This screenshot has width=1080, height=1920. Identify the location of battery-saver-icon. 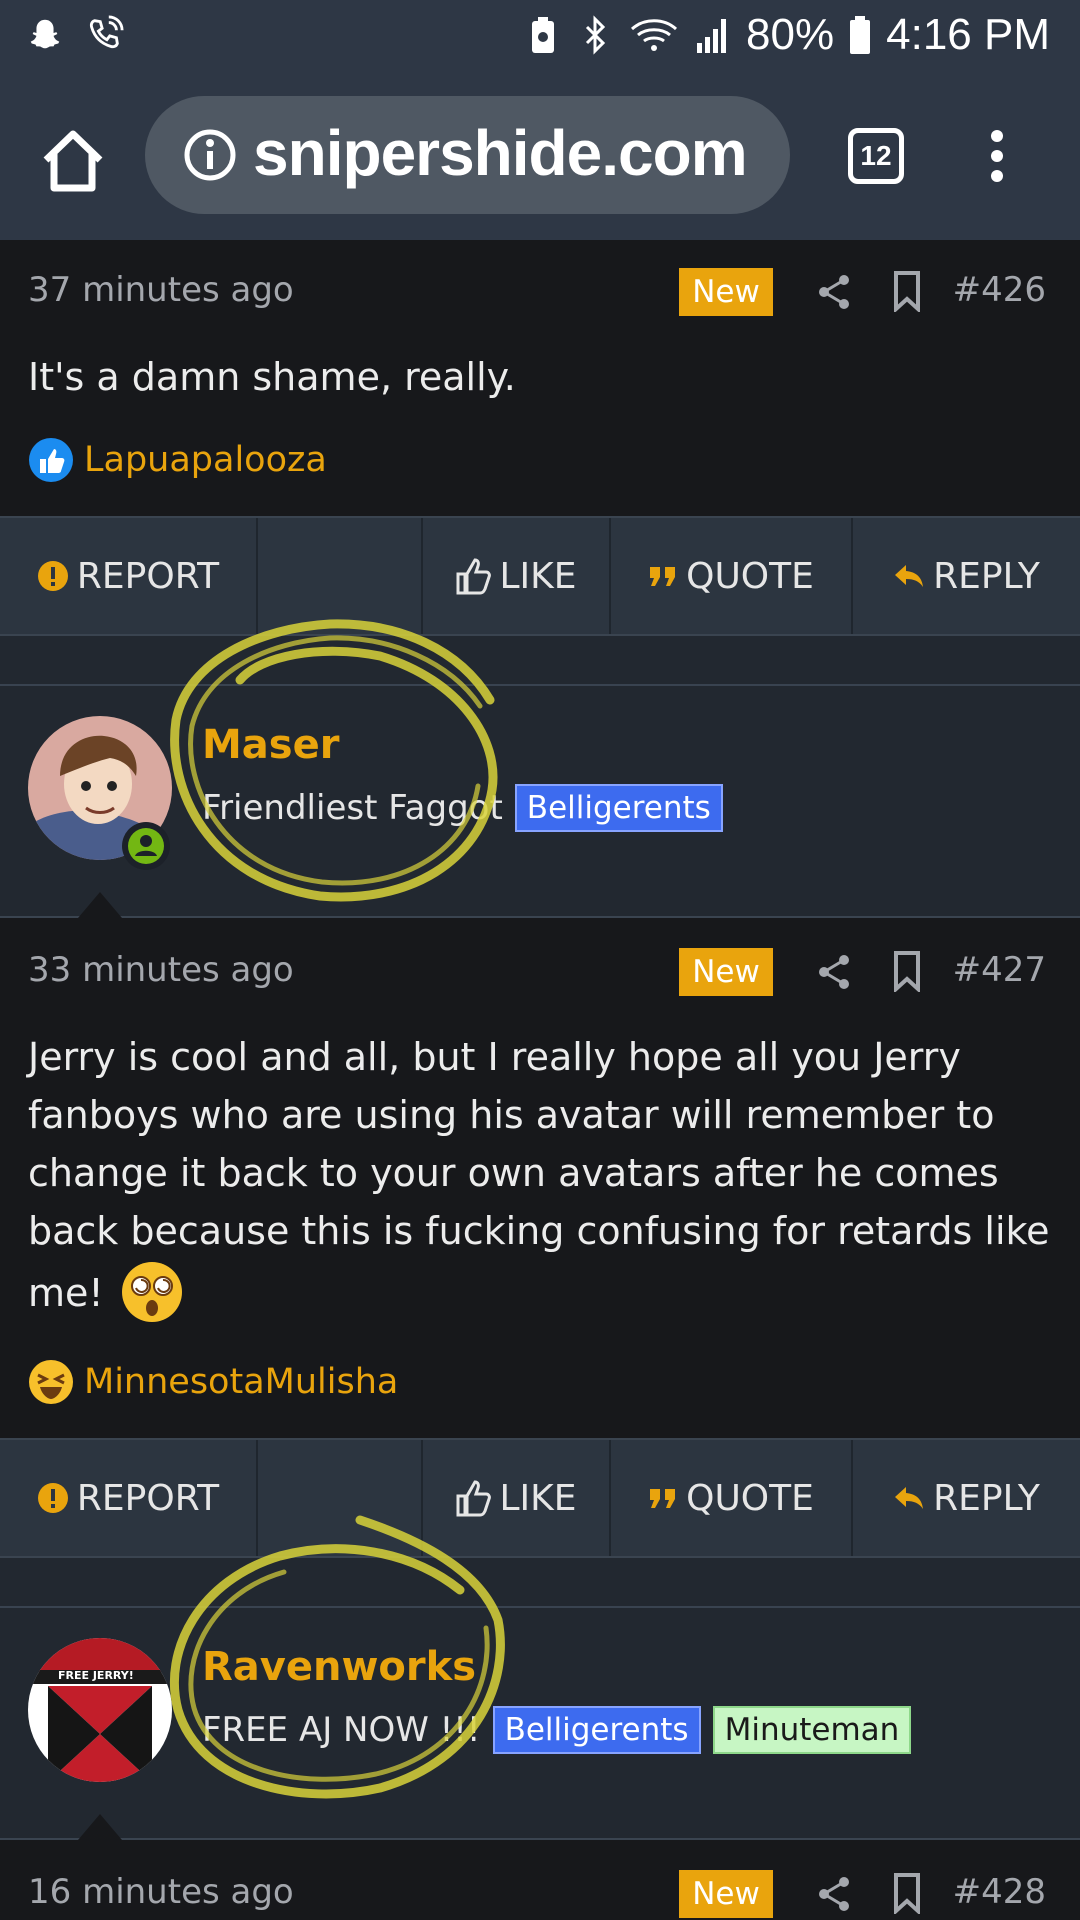
(543, 35).